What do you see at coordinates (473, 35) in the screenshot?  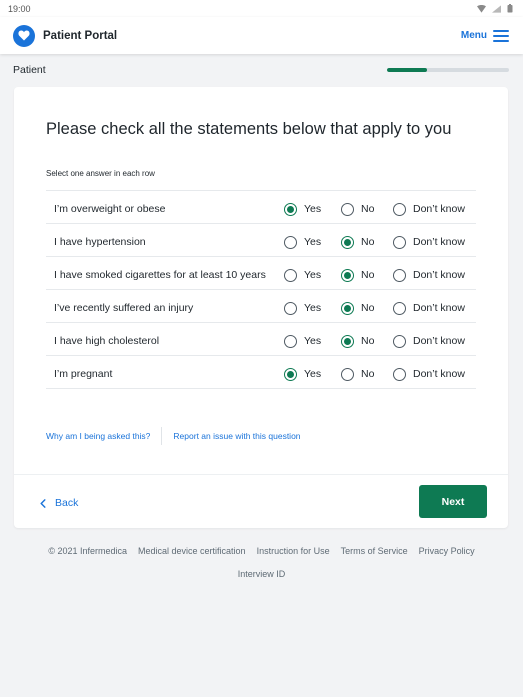 I see `menu-label: Menu` at bounding box center [473, 35].